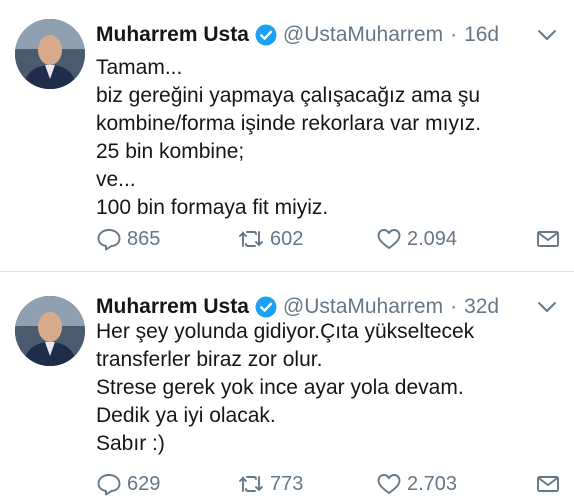 This screenshot has width=574, height=500. I want to click on tweet-text-line: Sabır :), so click(130, 443).